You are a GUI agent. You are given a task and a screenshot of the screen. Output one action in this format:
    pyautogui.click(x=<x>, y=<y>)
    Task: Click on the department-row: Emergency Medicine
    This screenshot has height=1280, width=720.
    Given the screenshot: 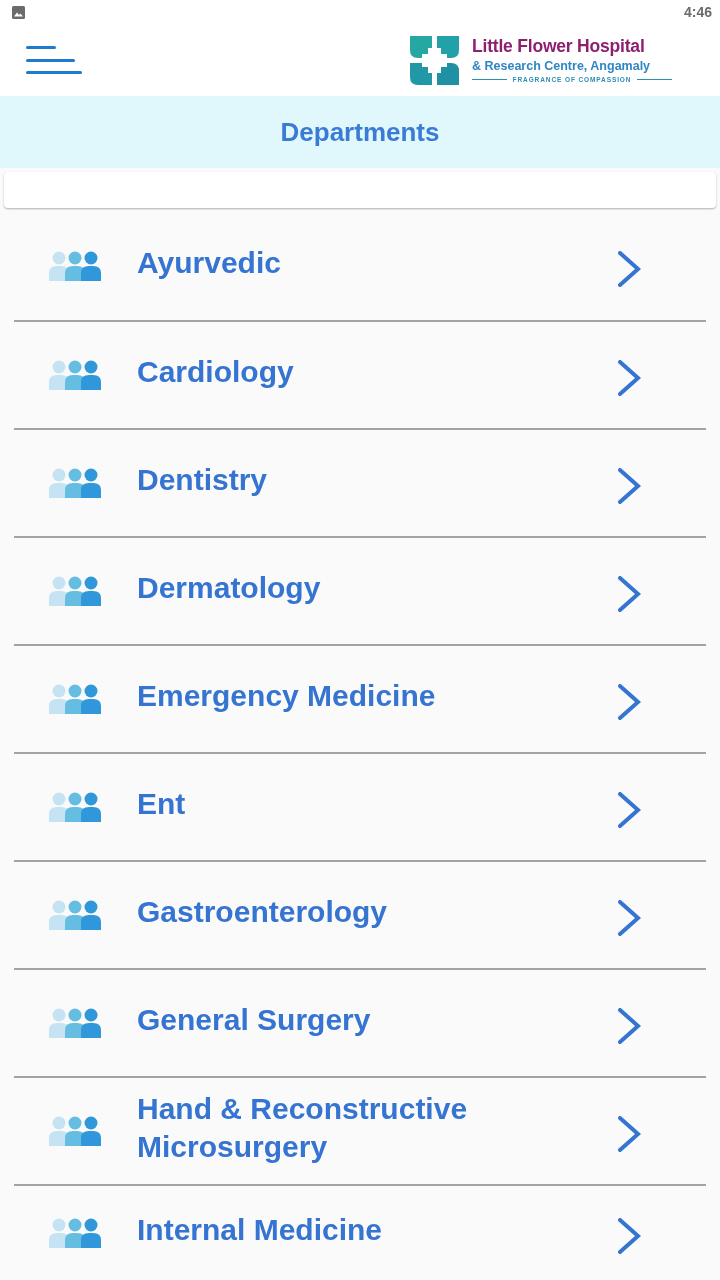 What is the action you would take?
    pyautogui.click(x=360, y=700)
    